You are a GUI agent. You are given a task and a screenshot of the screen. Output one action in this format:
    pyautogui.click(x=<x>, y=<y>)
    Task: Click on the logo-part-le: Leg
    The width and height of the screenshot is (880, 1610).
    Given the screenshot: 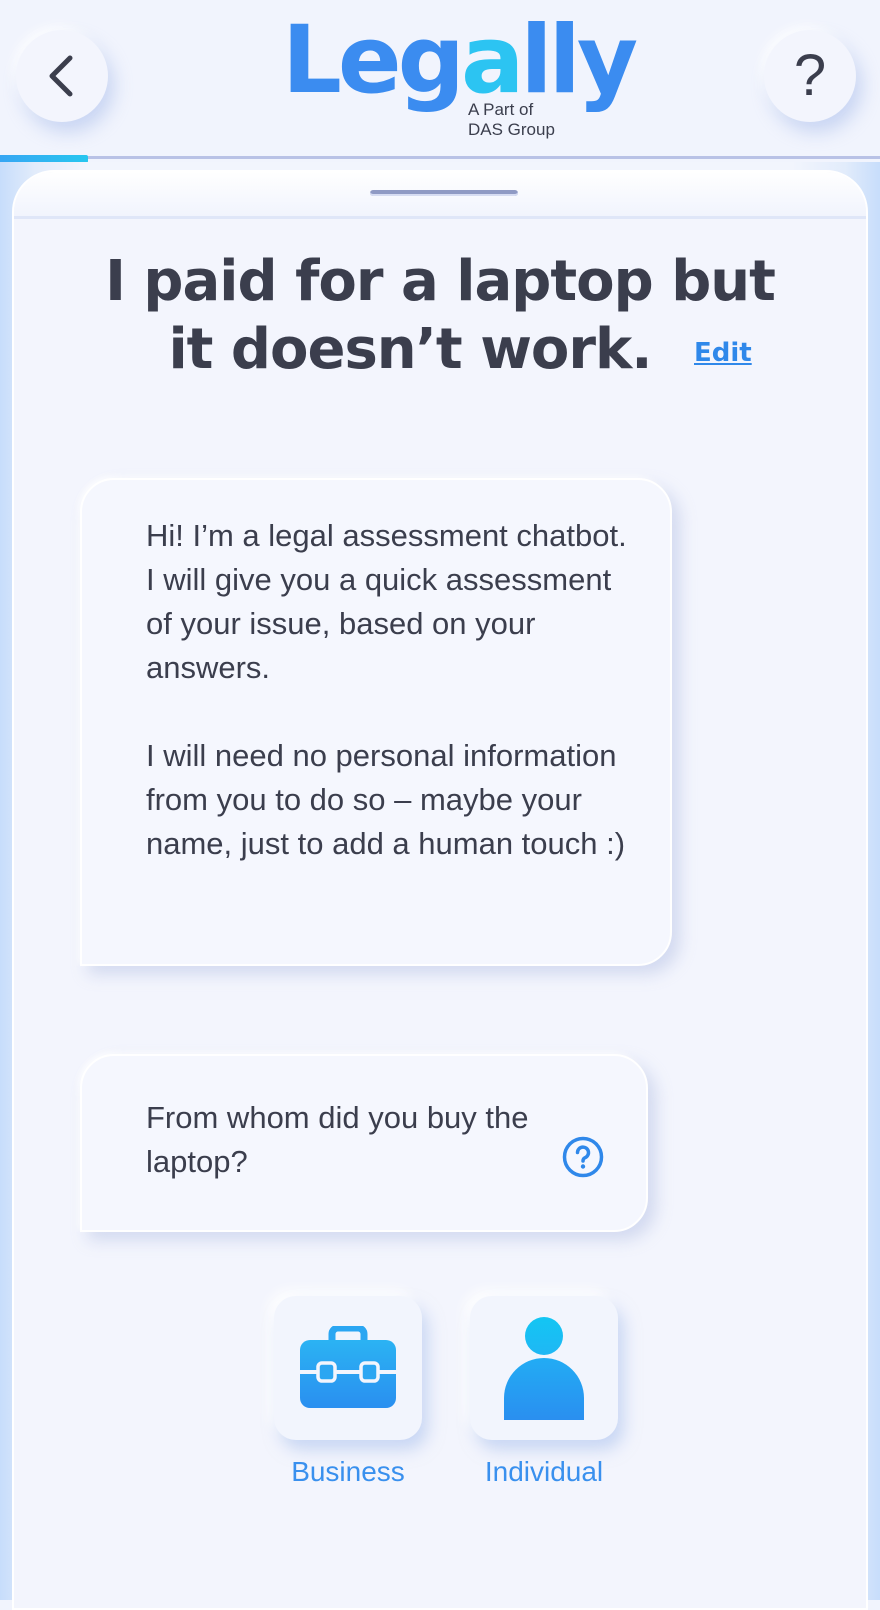 What is the action you would take?
    pyautogui.click(x=373, y=60)
    